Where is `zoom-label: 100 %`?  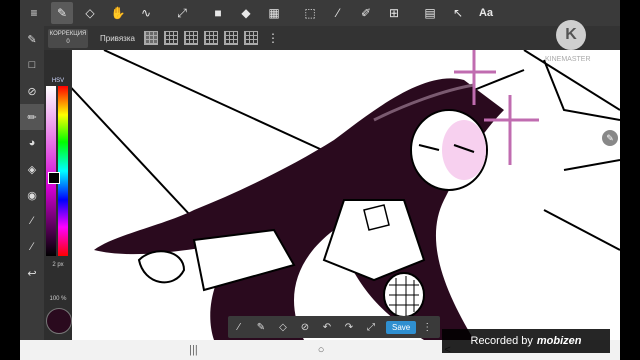
zoom-label: 100 % is located at coordinates (58, 299).